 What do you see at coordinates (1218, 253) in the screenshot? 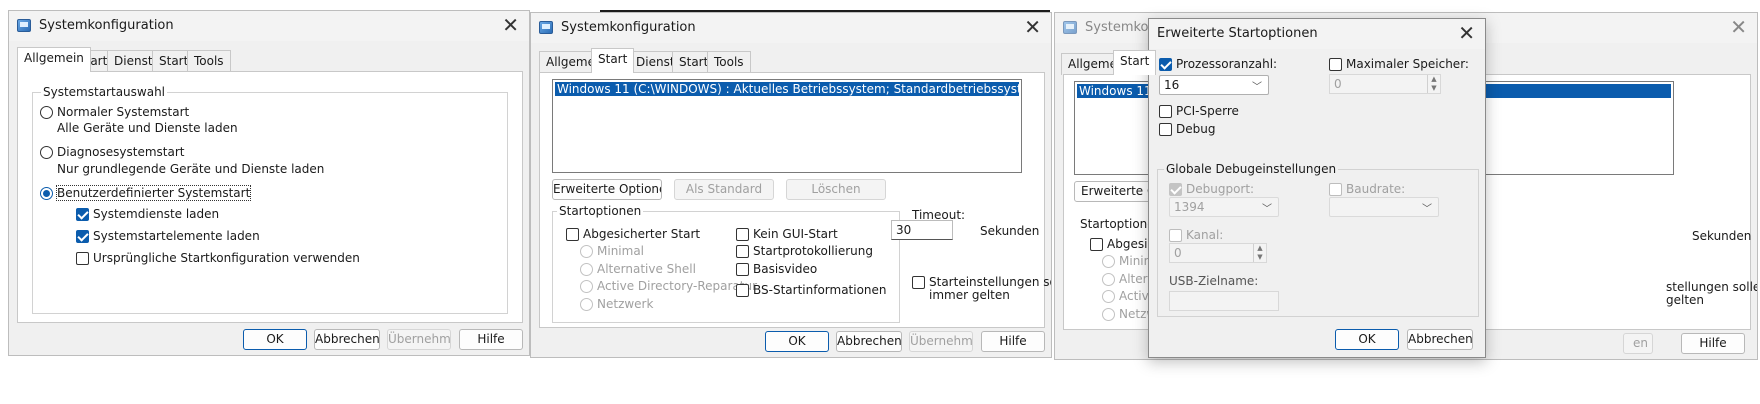
I see `channel-input: 0 ▲ ▼` at bounding box center [1218, 253].